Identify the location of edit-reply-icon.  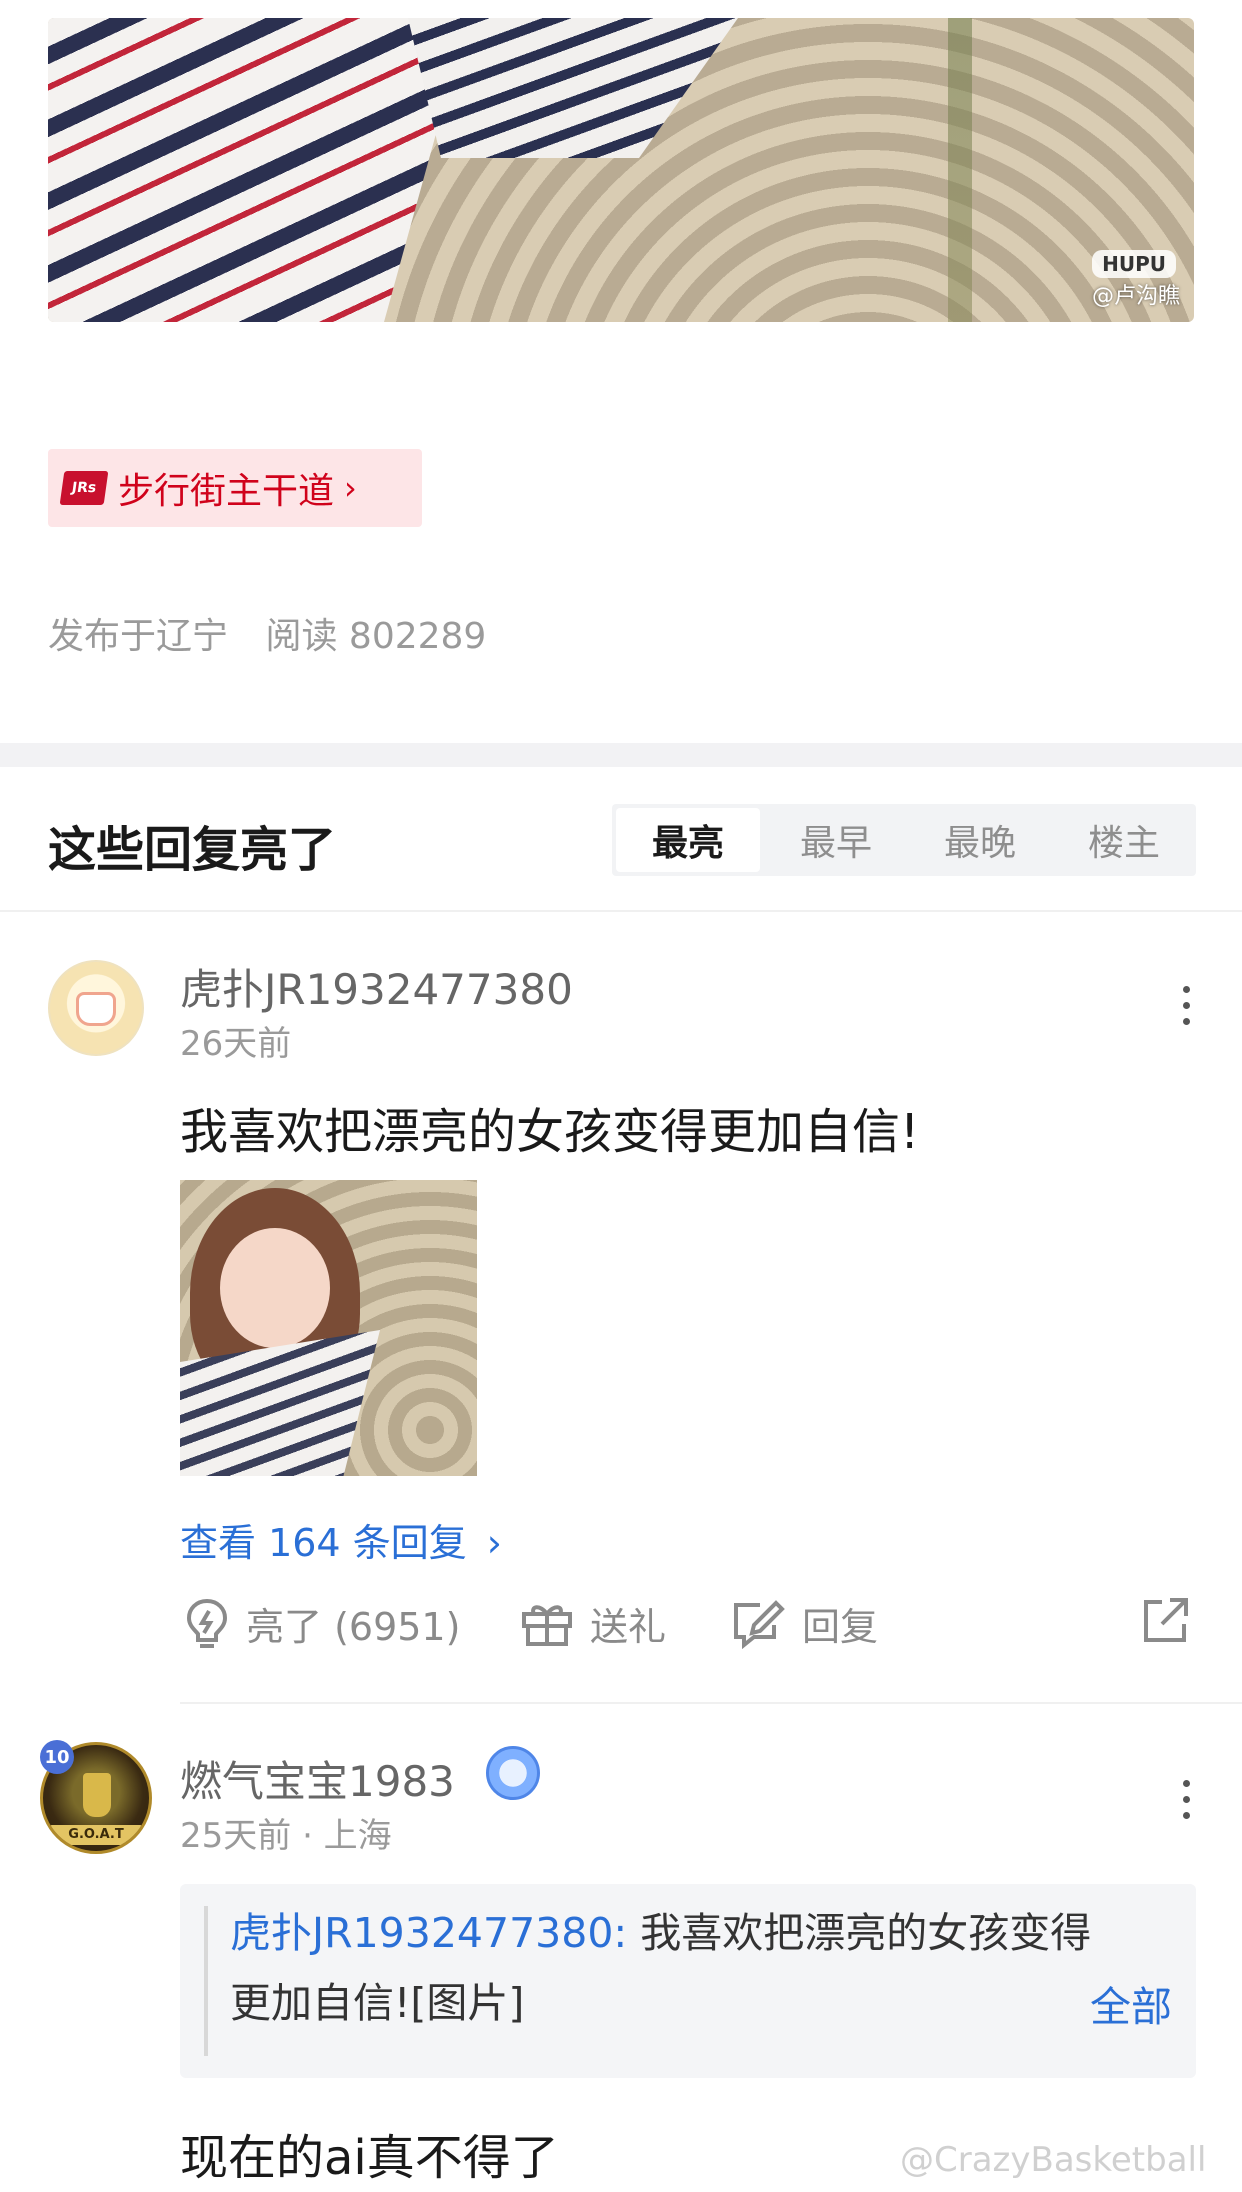
(759, 1624).